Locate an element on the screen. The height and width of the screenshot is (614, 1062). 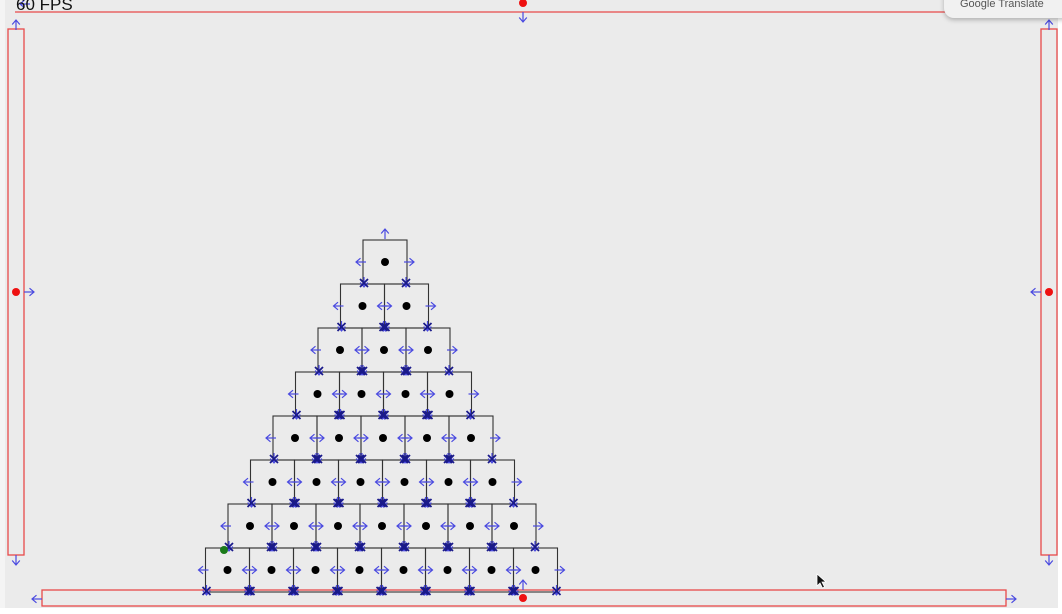
fps-counter: 60 FPS is located at coordinates (44, 7).